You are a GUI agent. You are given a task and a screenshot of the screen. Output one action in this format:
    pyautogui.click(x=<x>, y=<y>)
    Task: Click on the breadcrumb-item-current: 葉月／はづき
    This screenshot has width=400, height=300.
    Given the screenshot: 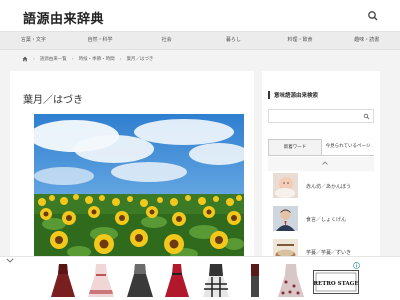 What is the action you would take?
    pyautogui.click(x=140, y=59)
    